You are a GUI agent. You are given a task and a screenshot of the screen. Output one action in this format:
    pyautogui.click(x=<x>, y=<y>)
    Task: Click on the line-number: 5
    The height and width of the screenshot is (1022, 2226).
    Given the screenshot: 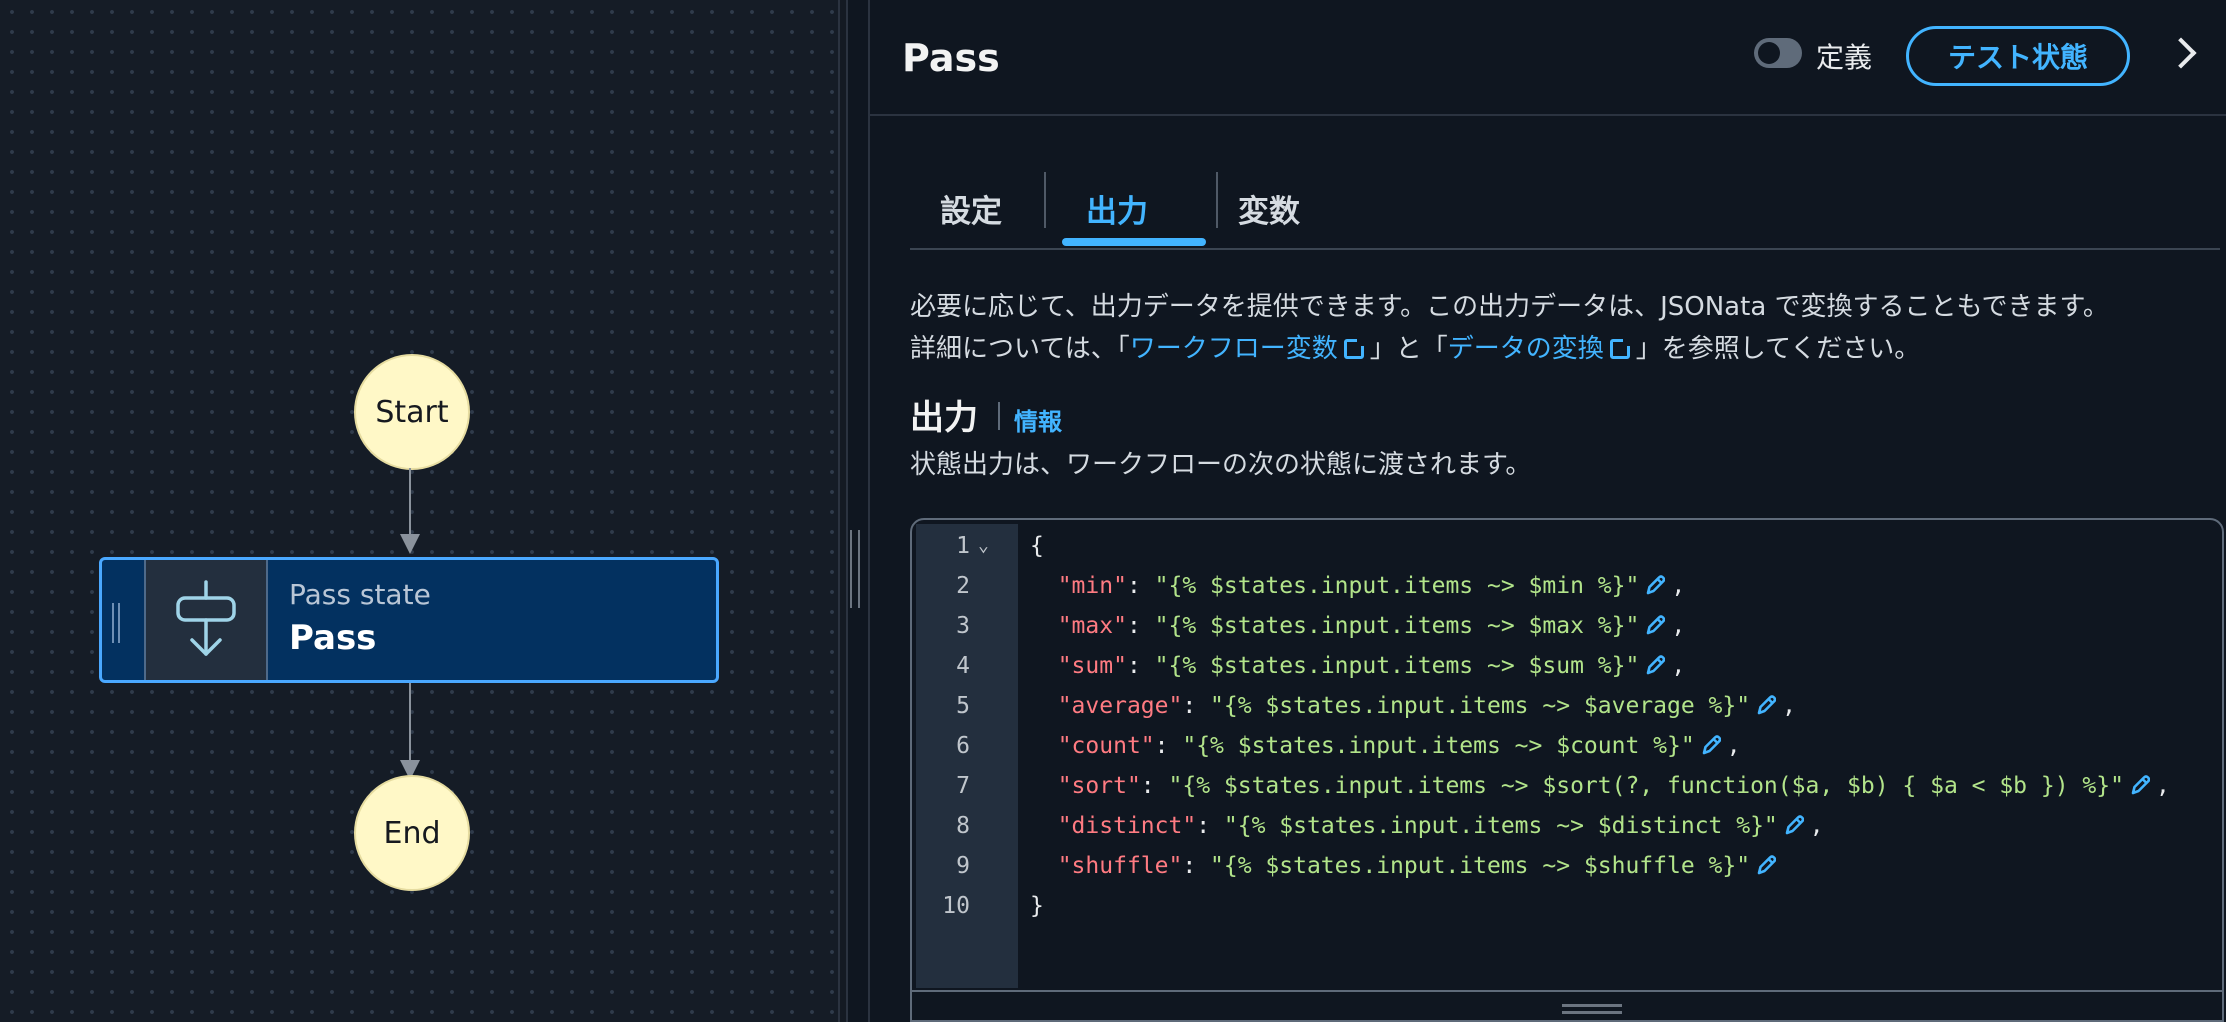 What is the action you would take?
    pyautogui.click(x=963, y=706)
    